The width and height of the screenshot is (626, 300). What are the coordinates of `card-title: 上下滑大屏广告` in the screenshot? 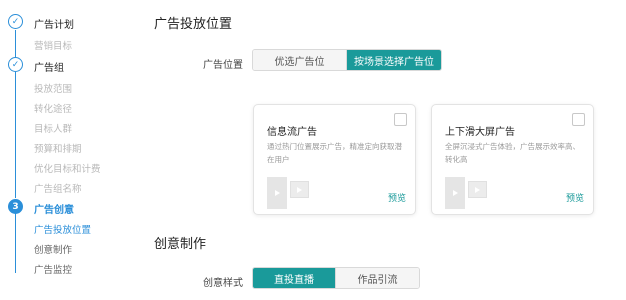 It's located at (480, 132).